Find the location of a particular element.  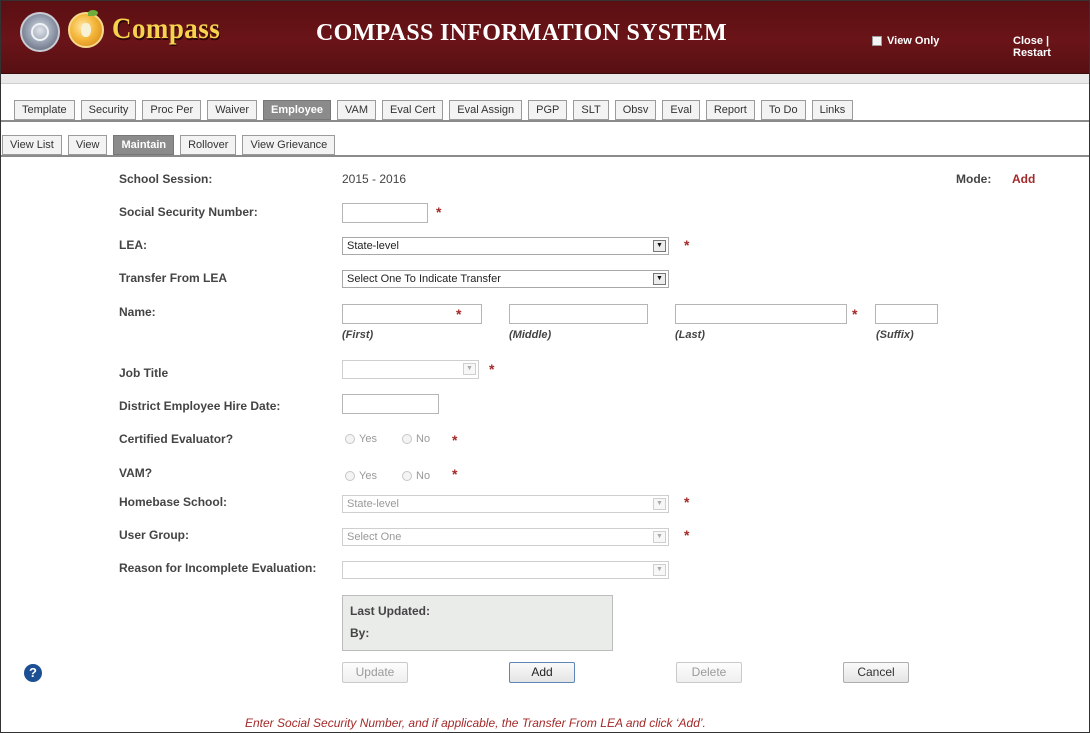

homebase-school-label: Homebase School: is located at coordinates (173, 502).